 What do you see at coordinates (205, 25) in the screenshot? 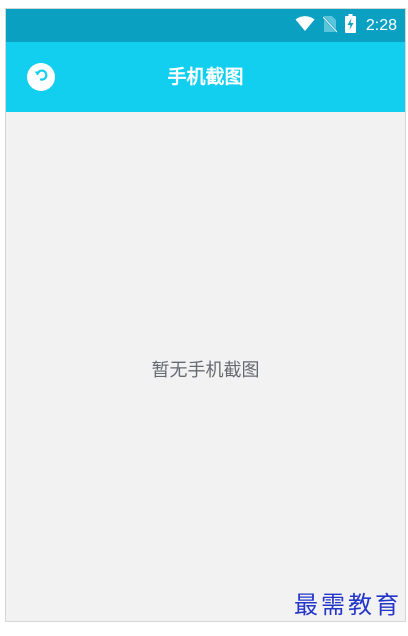
I see `status-bar: 2:28` at bounding box center [205, 25].